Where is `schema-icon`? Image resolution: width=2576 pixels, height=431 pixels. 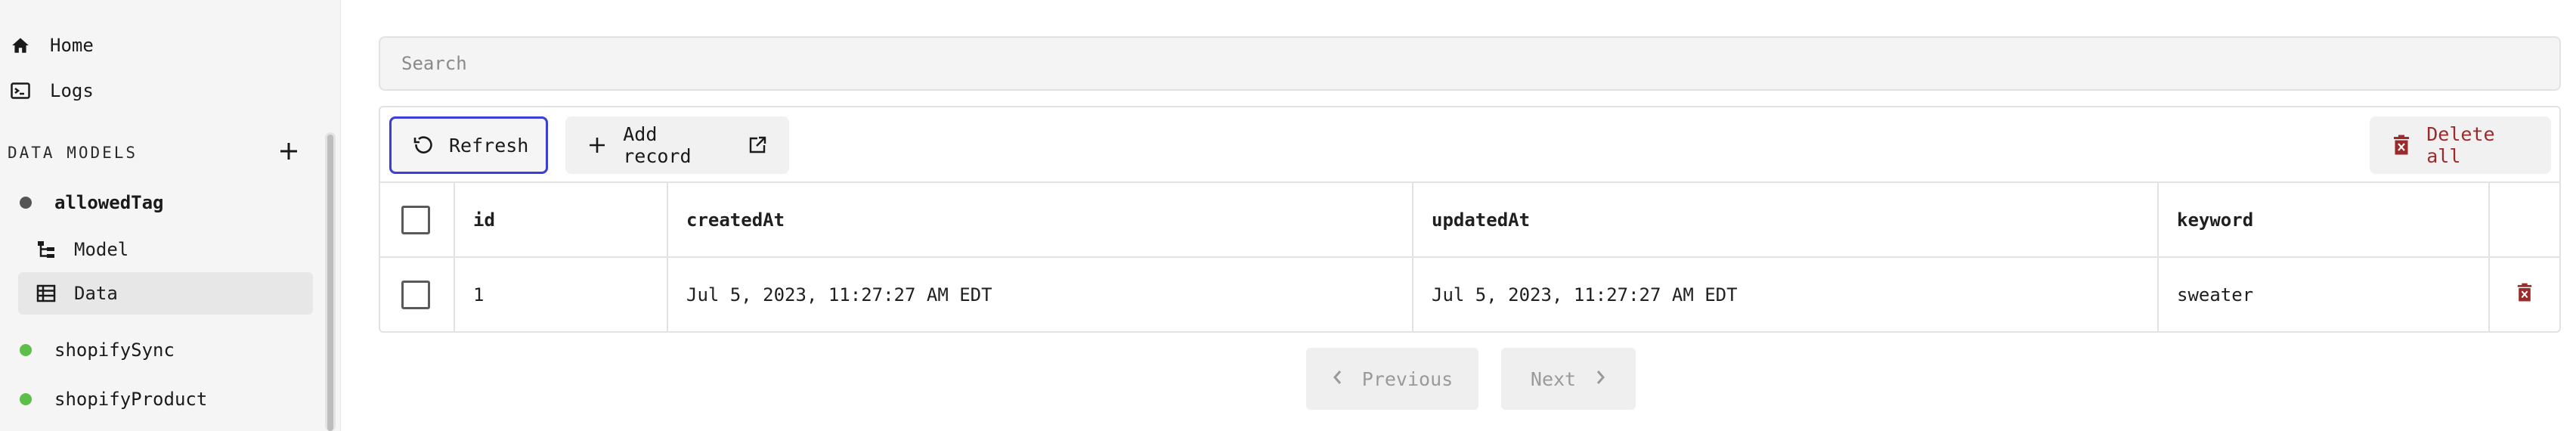
schema-icon is located at coordinates (46, 249).